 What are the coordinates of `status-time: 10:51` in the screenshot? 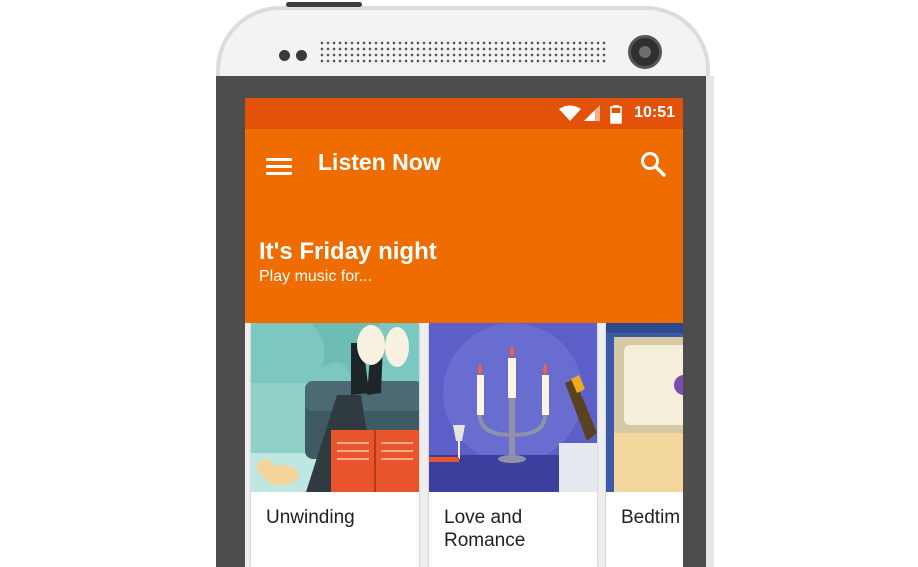 It's located at (654, 112).